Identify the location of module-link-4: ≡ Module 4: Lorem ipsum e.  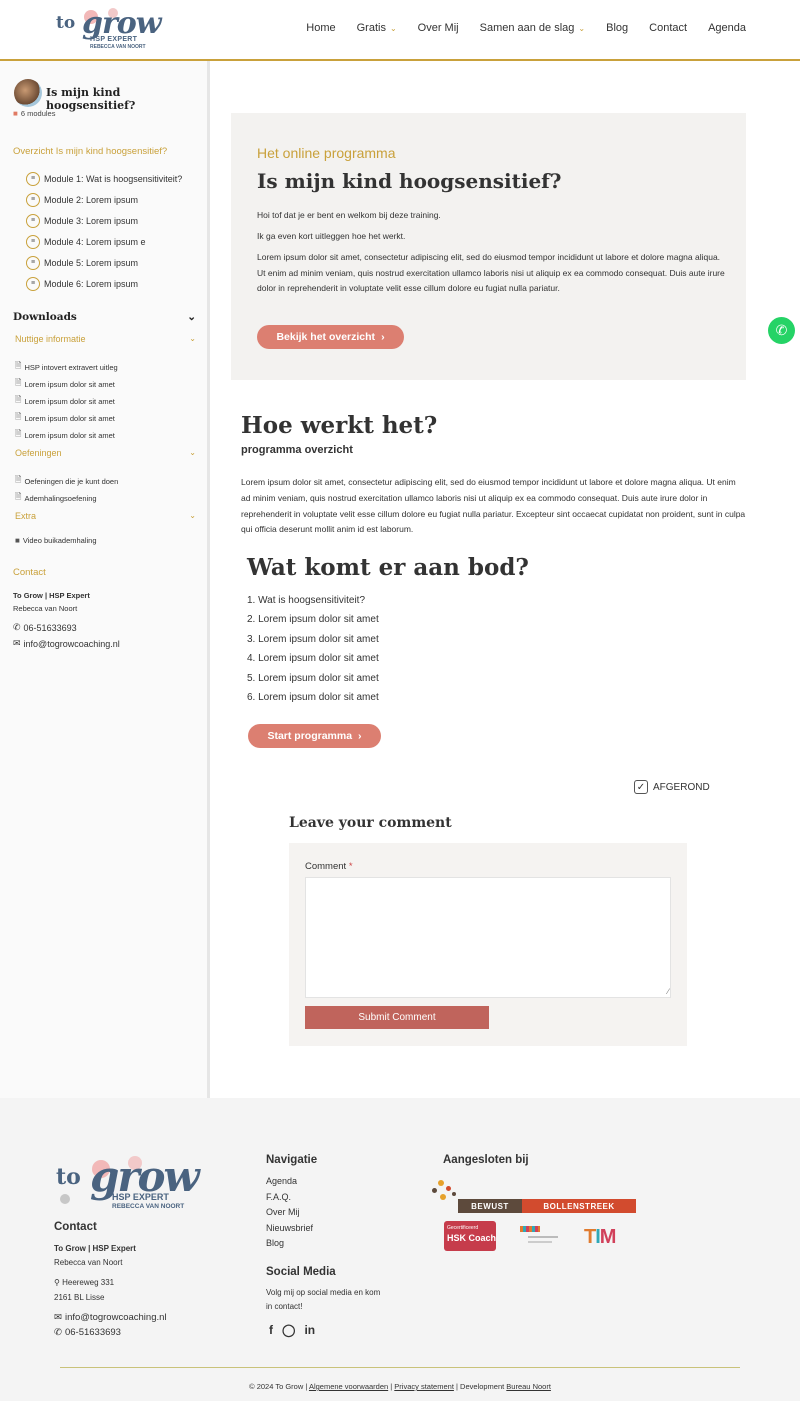
(104, 241).